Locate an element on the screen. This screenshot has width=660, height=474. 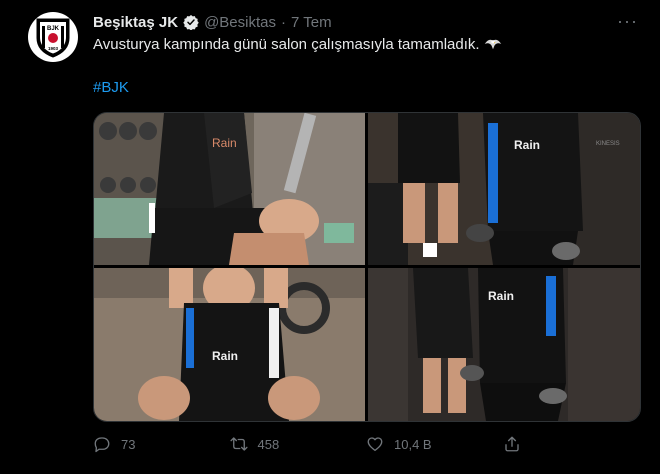
verified-badge-icon is located at coordinates (191, 22).